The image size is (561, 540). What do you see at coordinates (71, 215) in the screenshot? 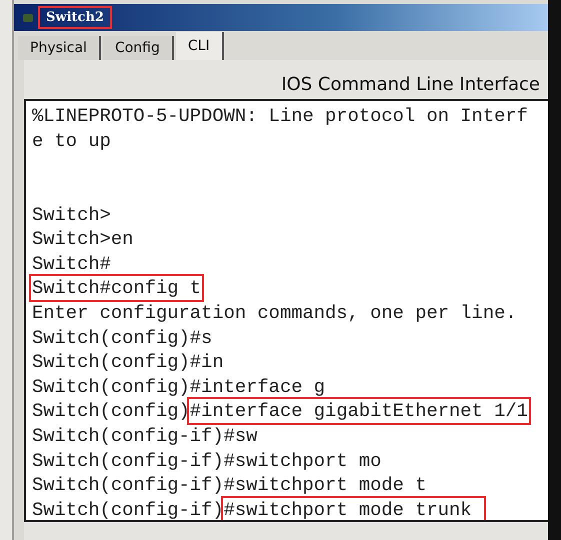
I see `terminal-text: Switch>` at bounding box center [71, 215].